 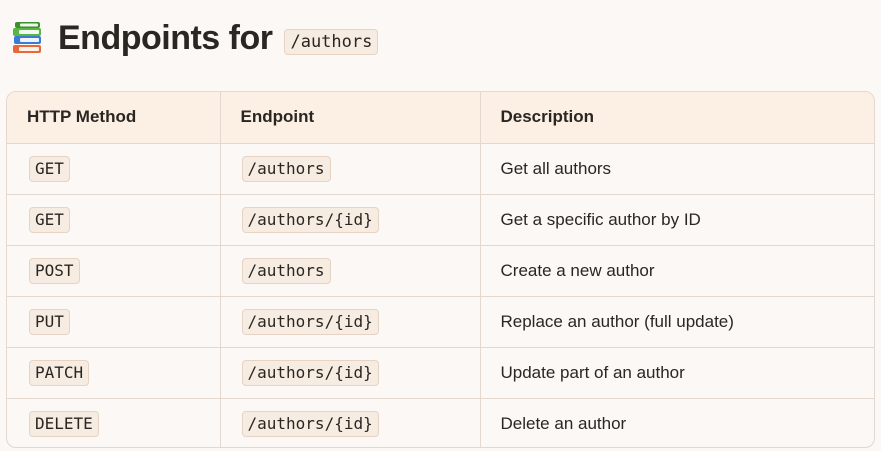 What do you see at coordinates (49, 321) in the screenshot?
I see `method-code: PUT` at bounding box center [49, 321].